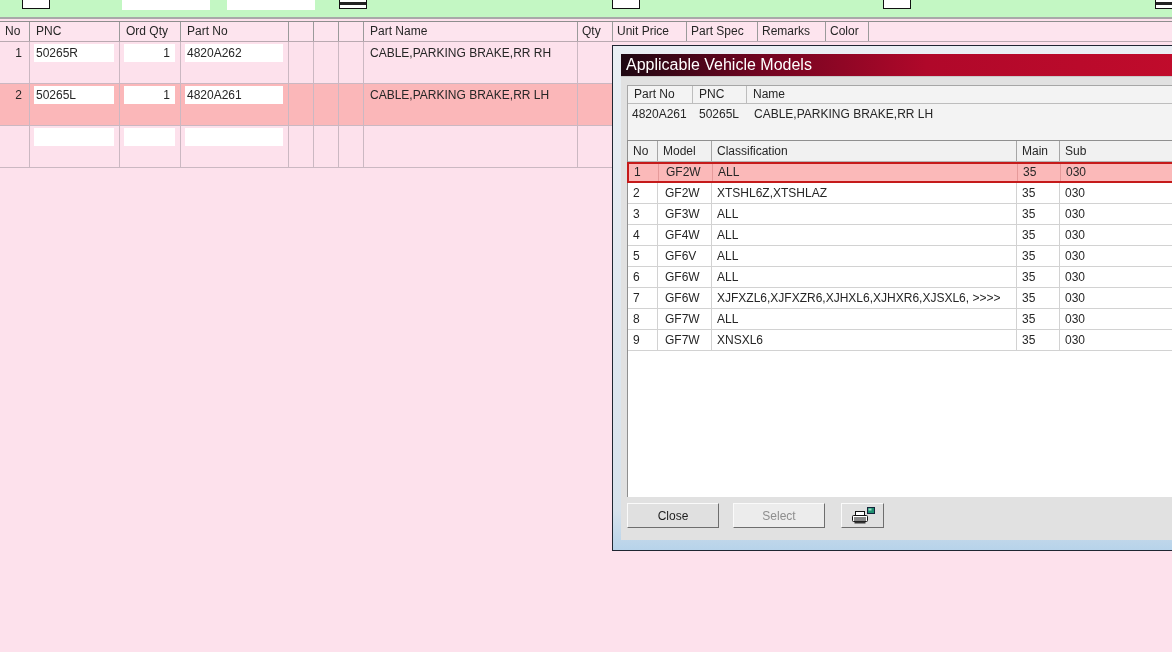 This screenshot has height=652, width=1172. I want to click on table-row: 6 GF6W ALL 35 030, so click(900, 277).